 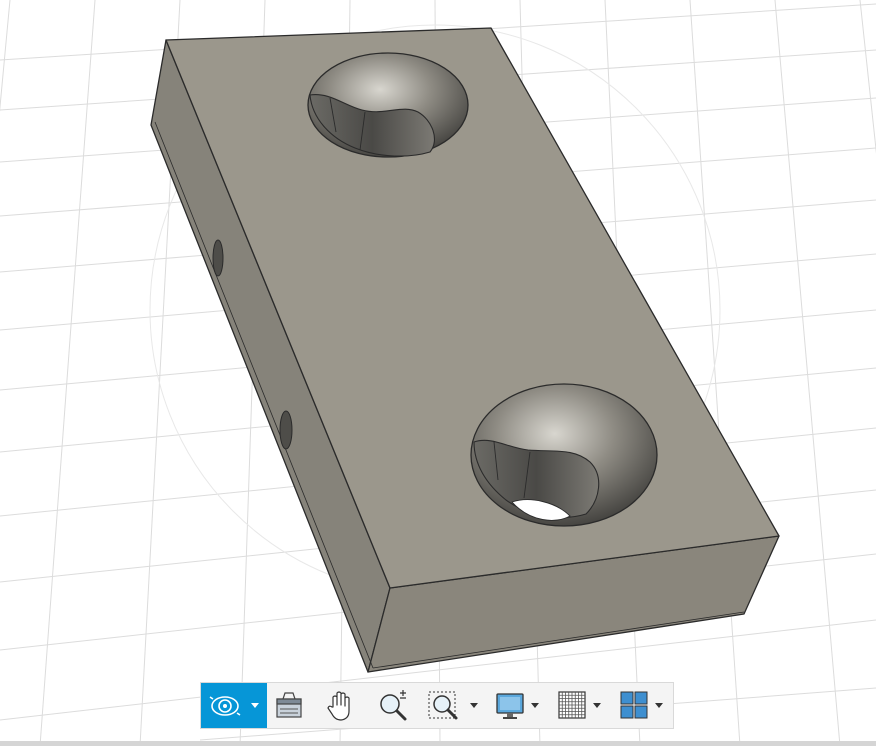 I want to click on viewports-icon, so click(x=634, y=705).